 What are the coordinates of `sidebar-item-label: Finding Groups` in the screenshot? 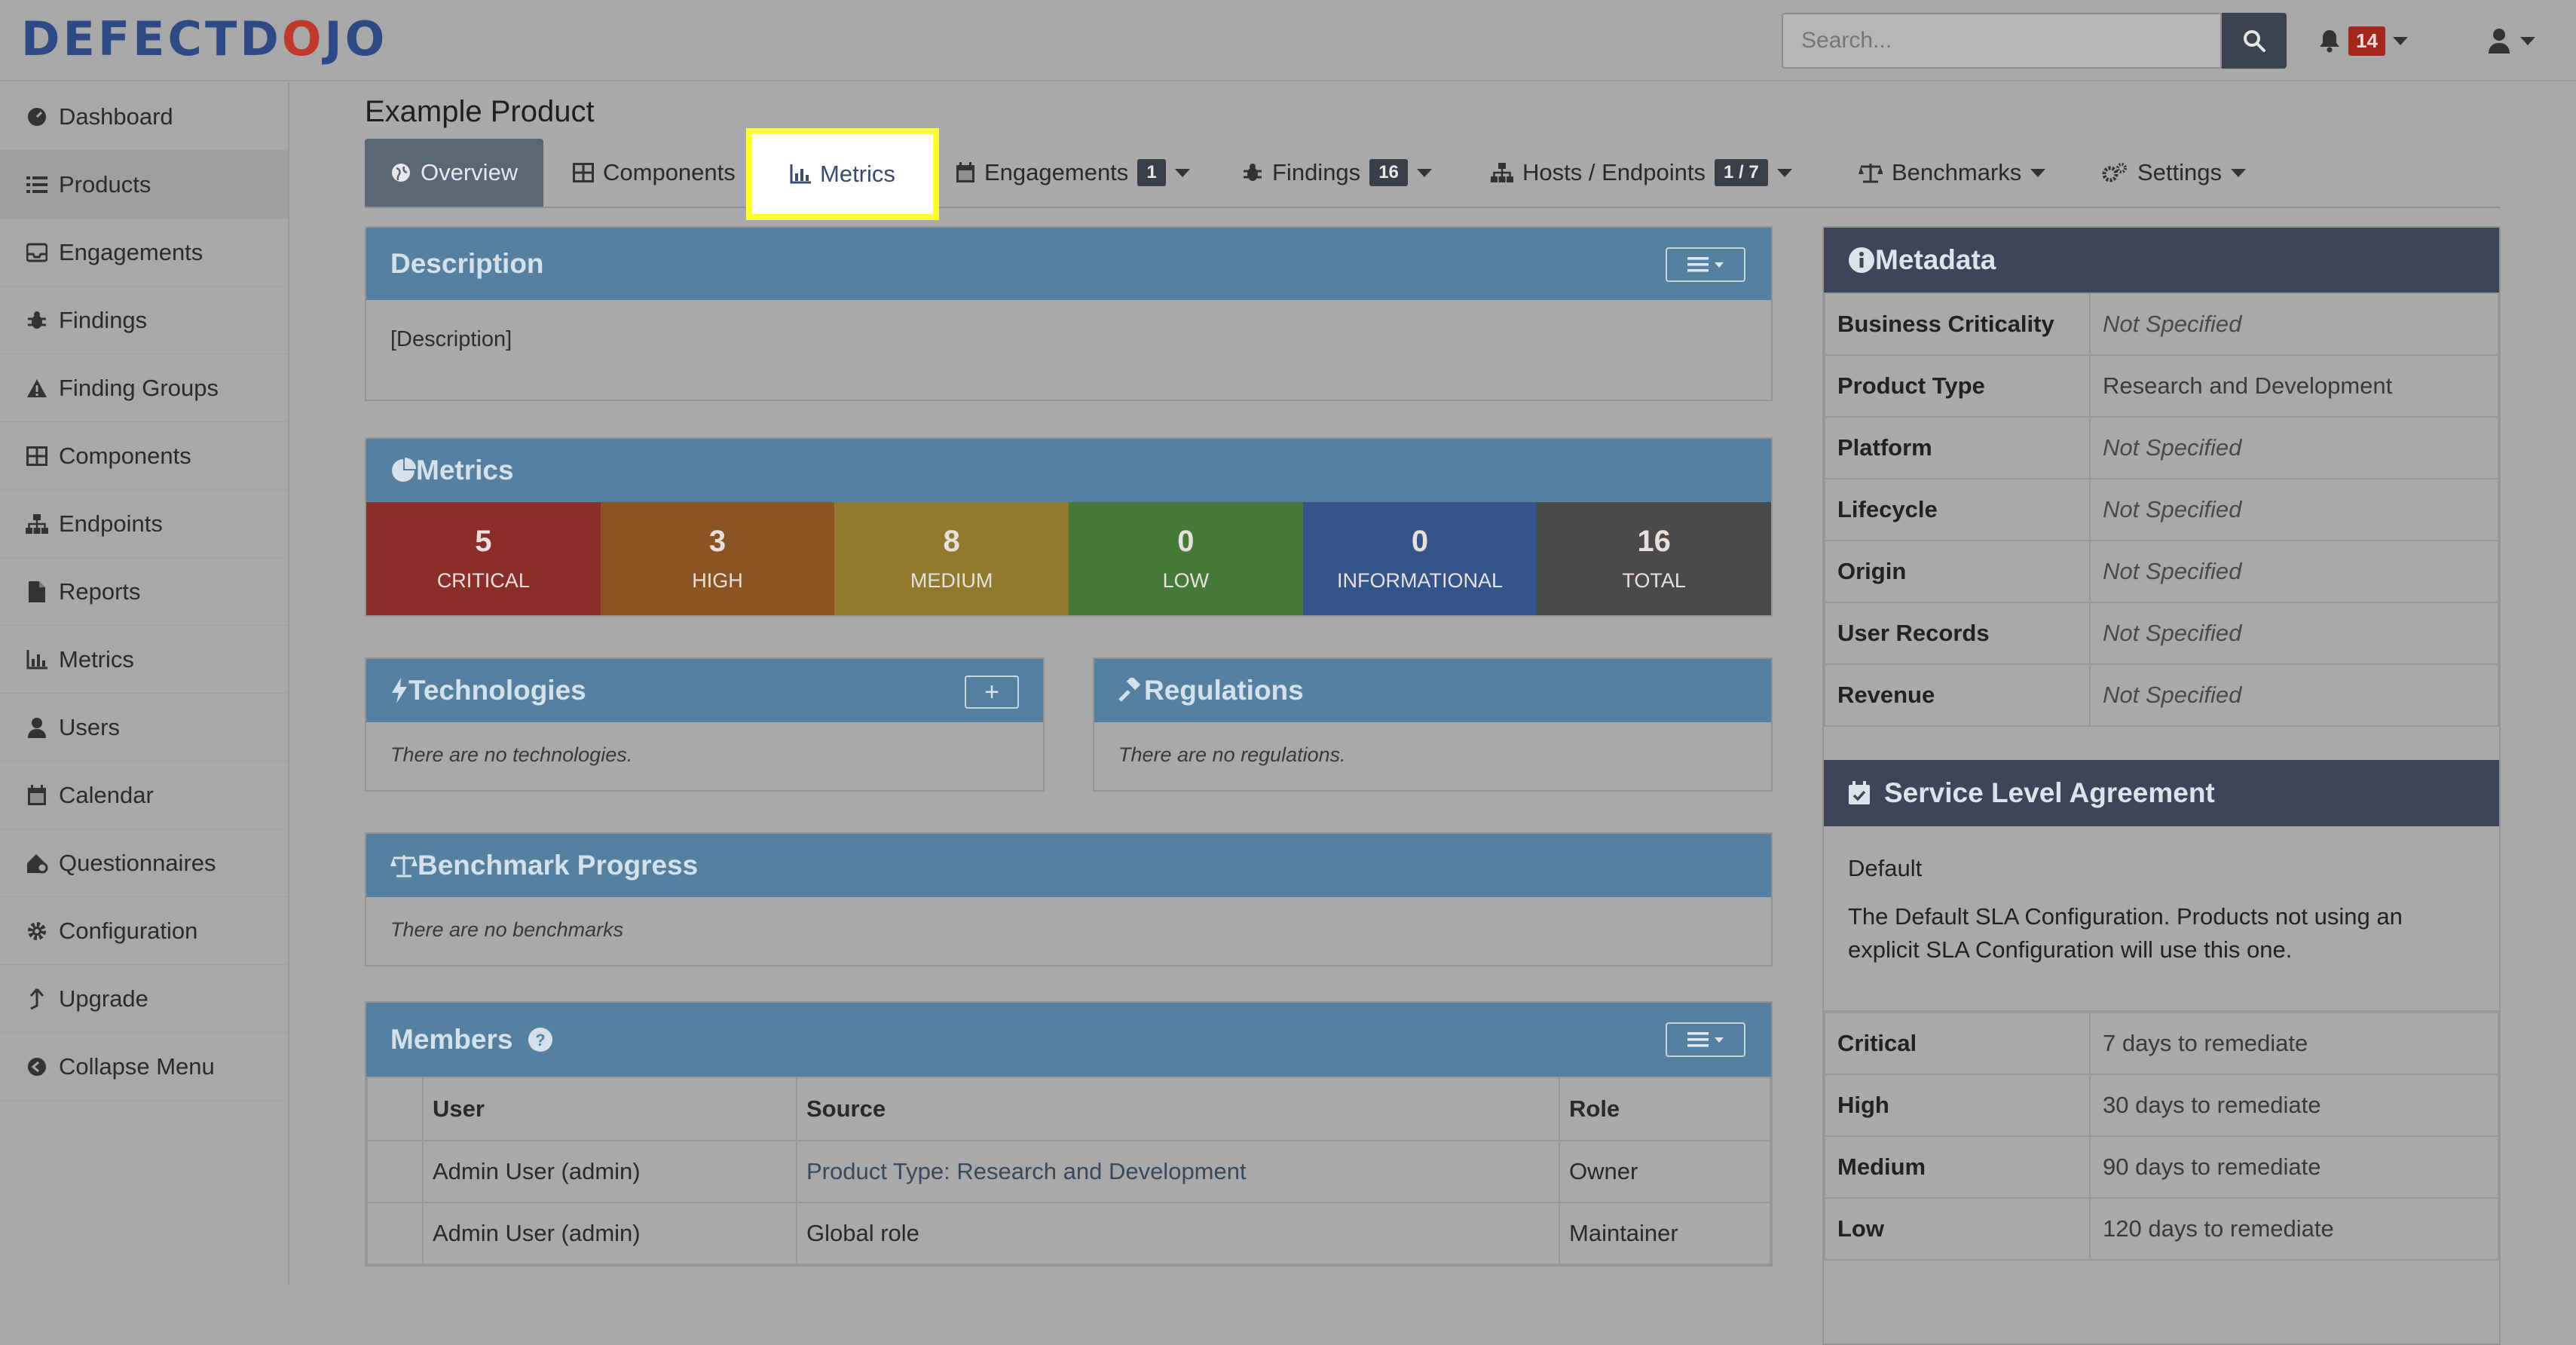 It's located at (139, 387).